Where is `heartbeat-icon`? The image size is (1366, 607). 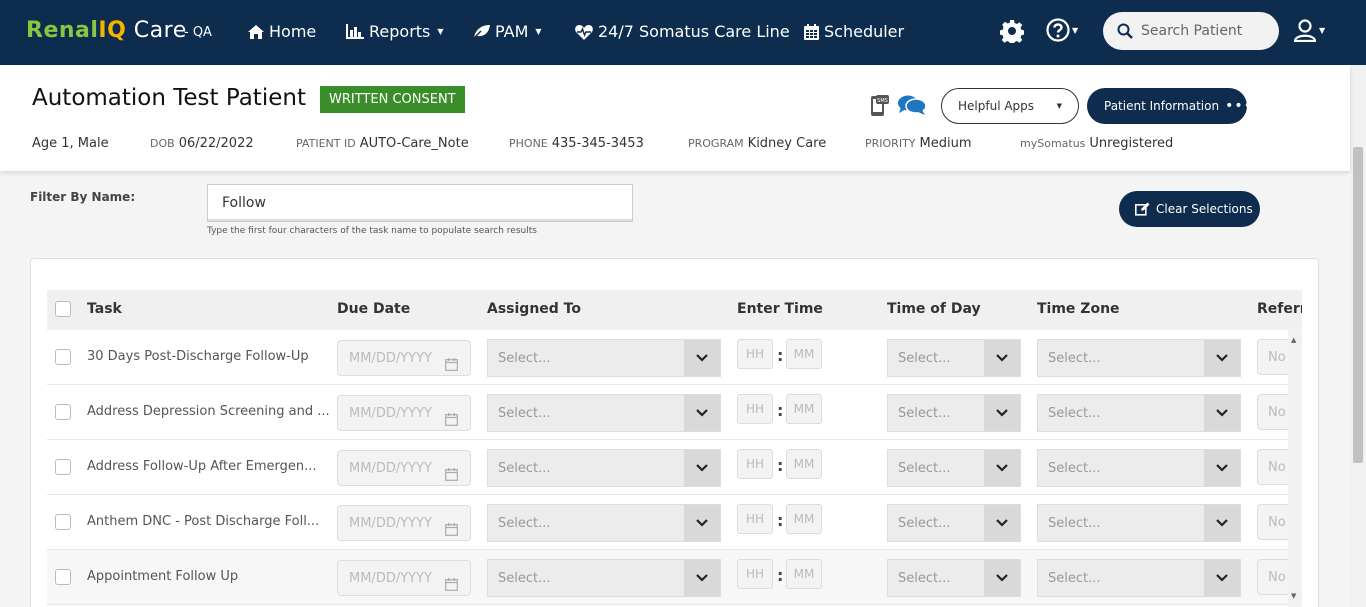 heartbeat-icon is located at coordinates (584, 32).